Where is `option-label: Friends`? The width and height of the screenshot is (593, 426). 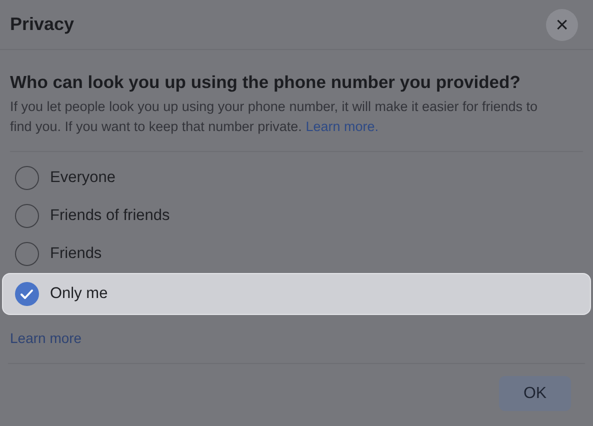
option-label: Friends is located at coordinates (76, 254).